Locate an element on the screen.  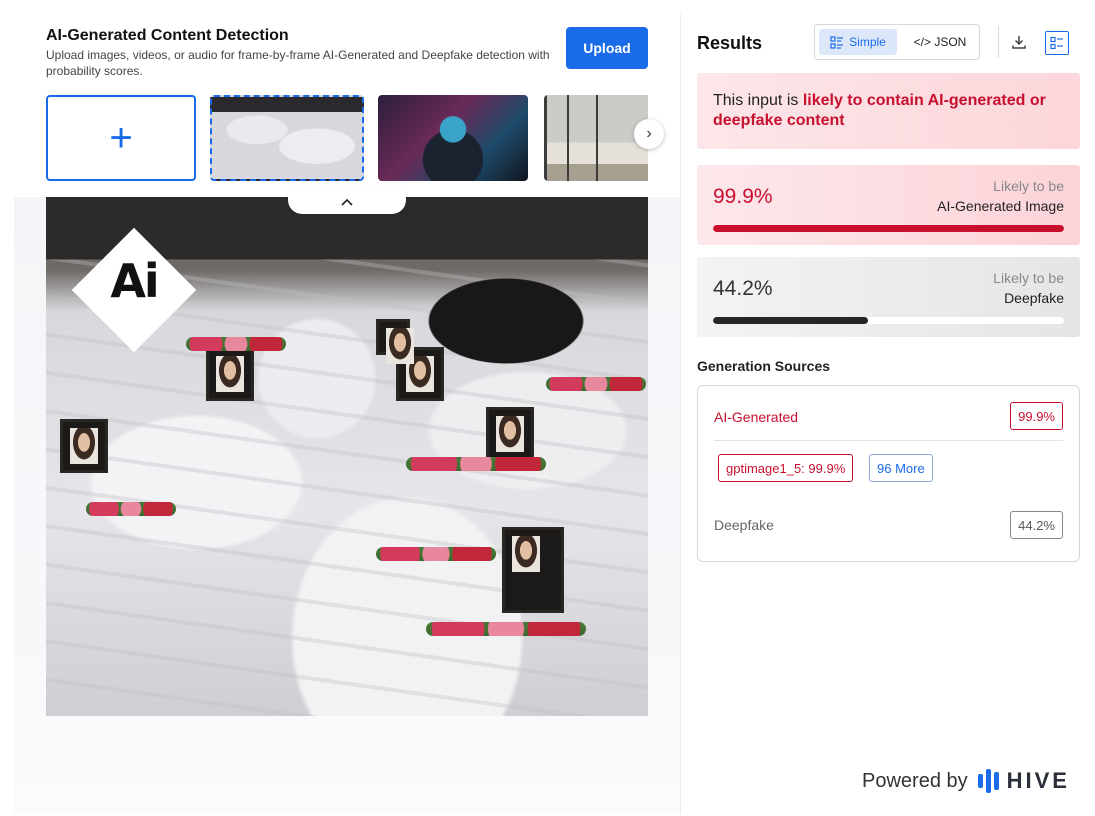
deepfake-progress-fill is located at coordinates (791, 320).